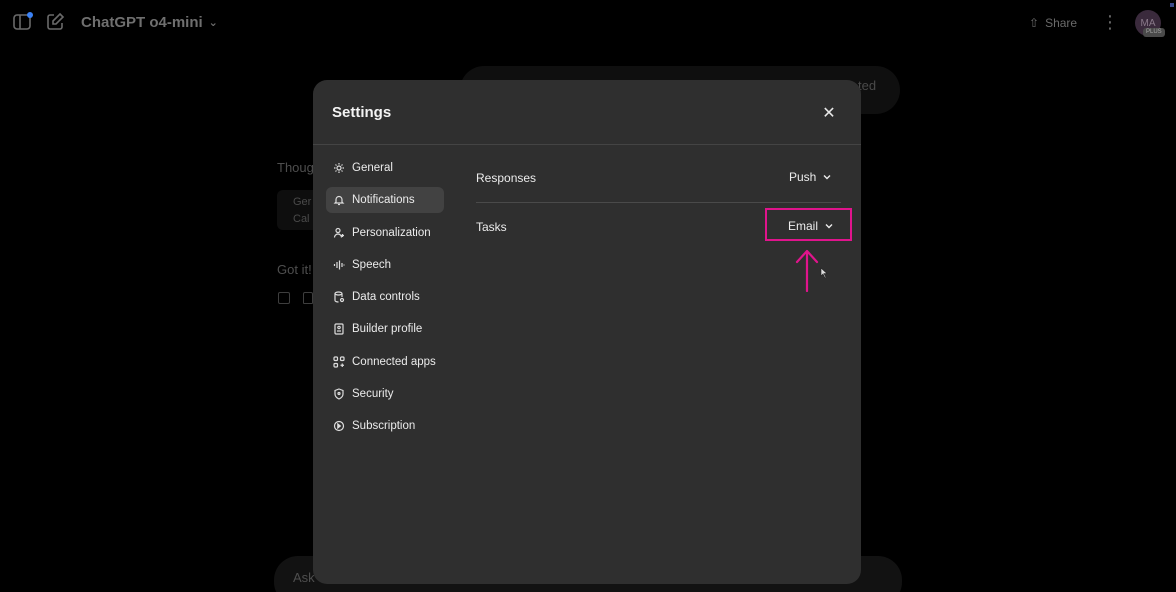  Describe the element at coordinates (30, 15) in the screenshot. I see `notification-dot` at that location.